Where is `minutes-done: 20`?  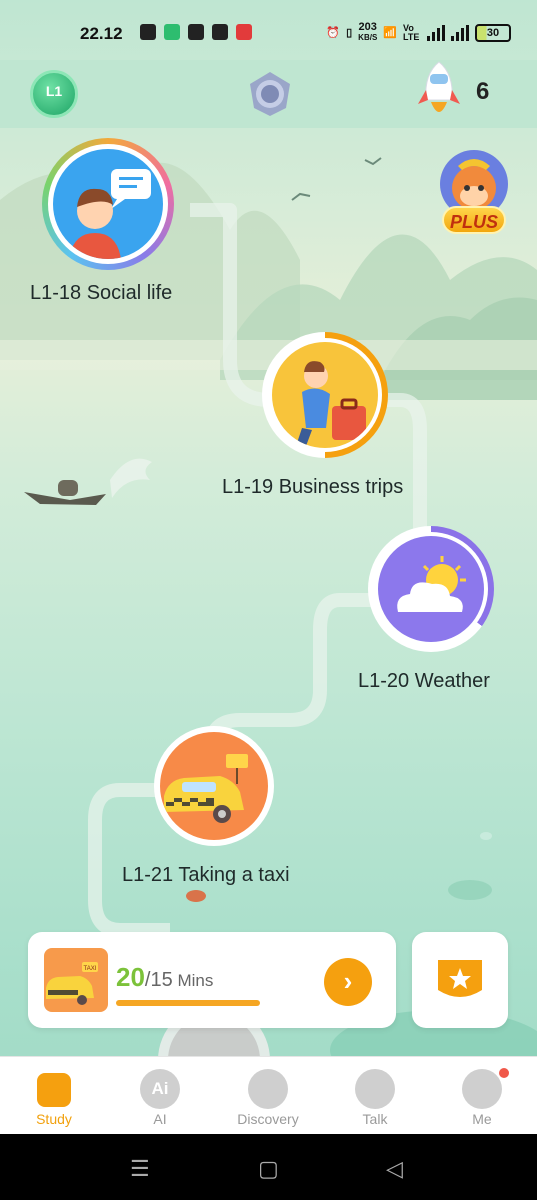 minutes-done: 20 is located at coordinates (130, 977).